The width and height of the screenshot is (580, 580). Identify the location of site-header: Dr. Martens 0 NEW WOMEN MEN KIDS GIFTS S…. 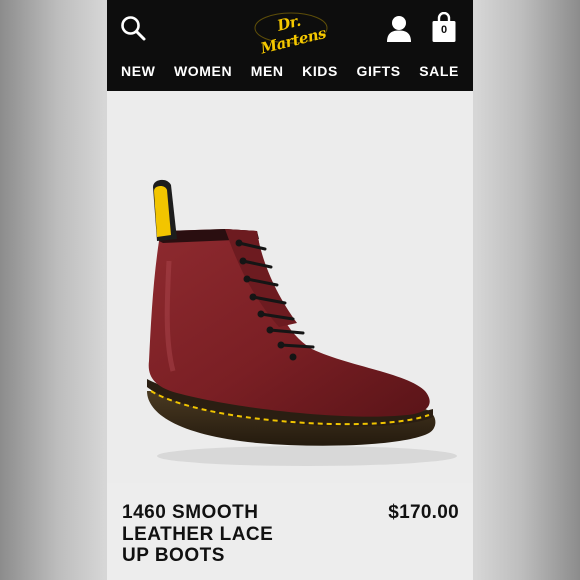
(290, 45).